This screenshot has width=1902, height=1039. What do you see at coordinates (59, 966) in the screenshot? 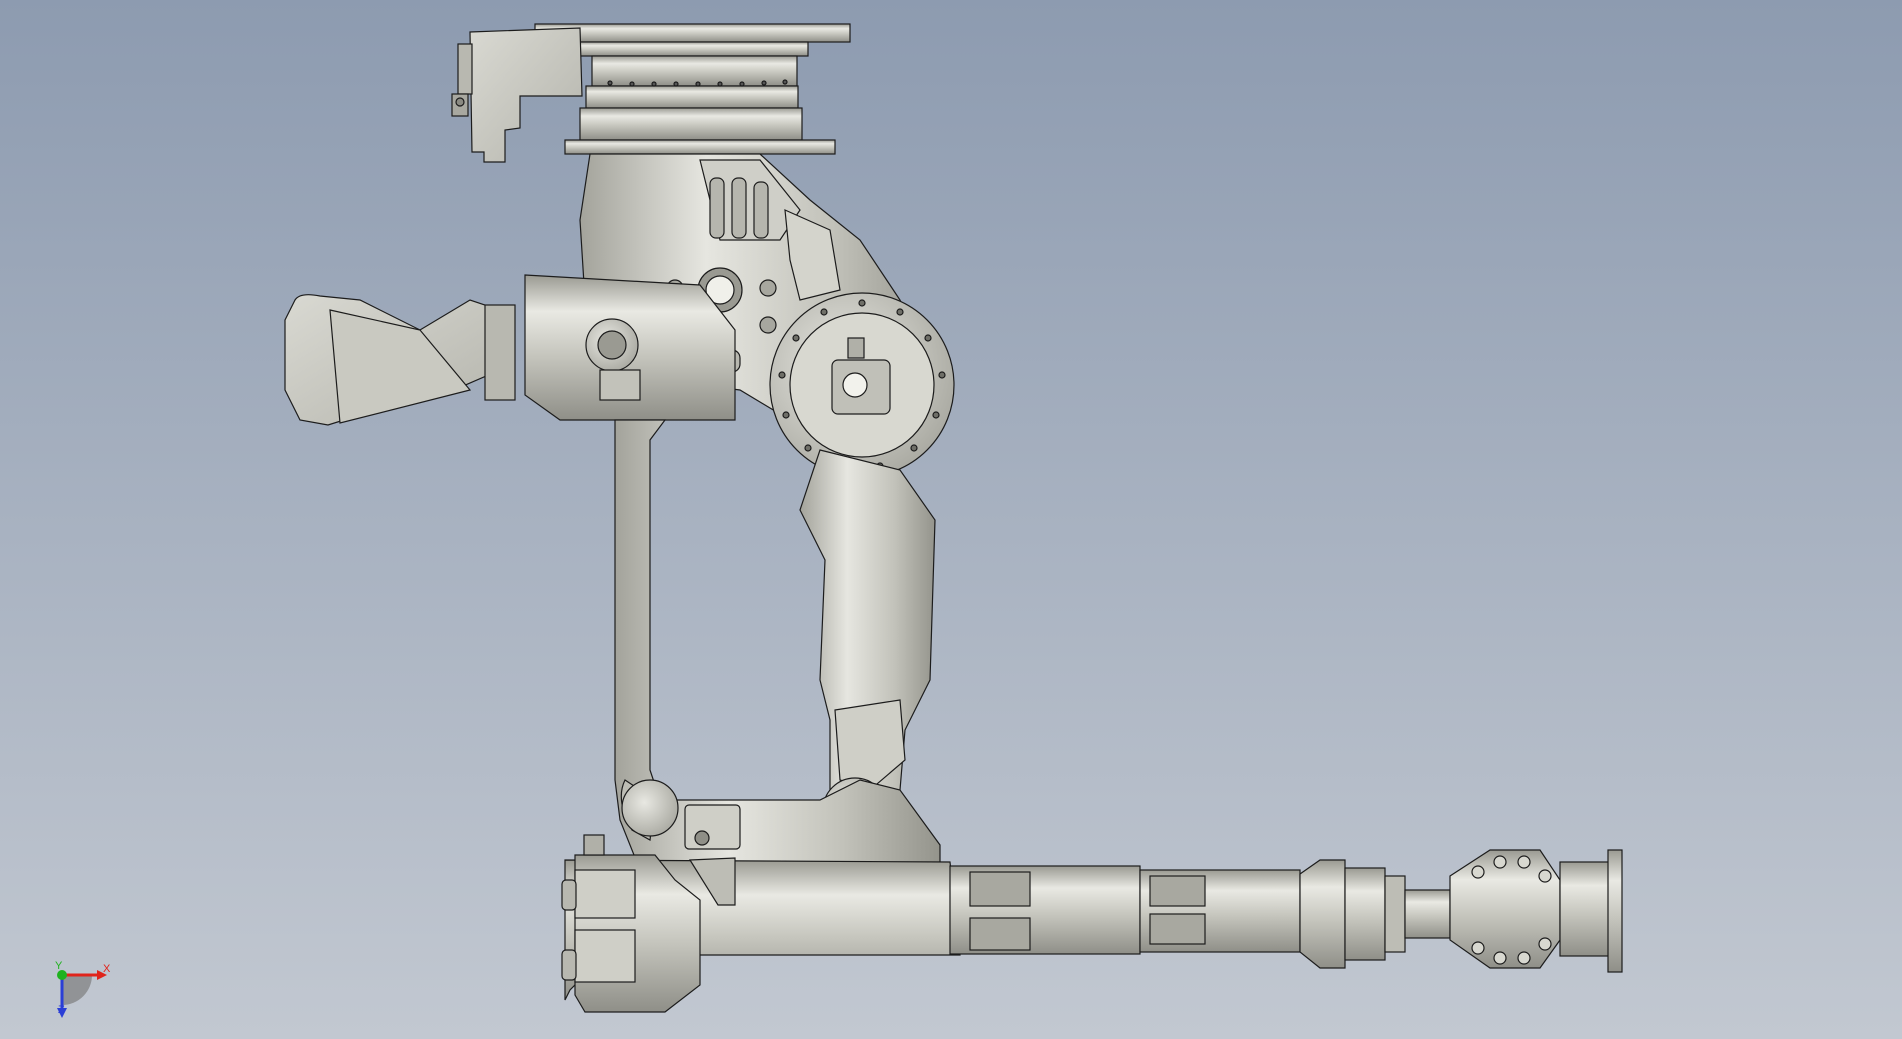
I see `axis-y-label: Y` at bounding box center [59, 966].